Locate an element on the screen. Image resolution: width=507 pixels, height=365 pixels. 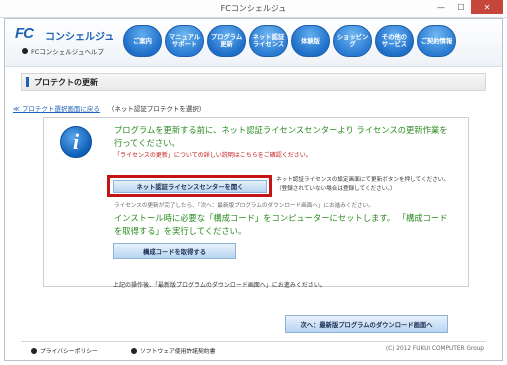
software-license-link: ソフトウェア使用許諾契約書 is located at coordinates (173, 350).